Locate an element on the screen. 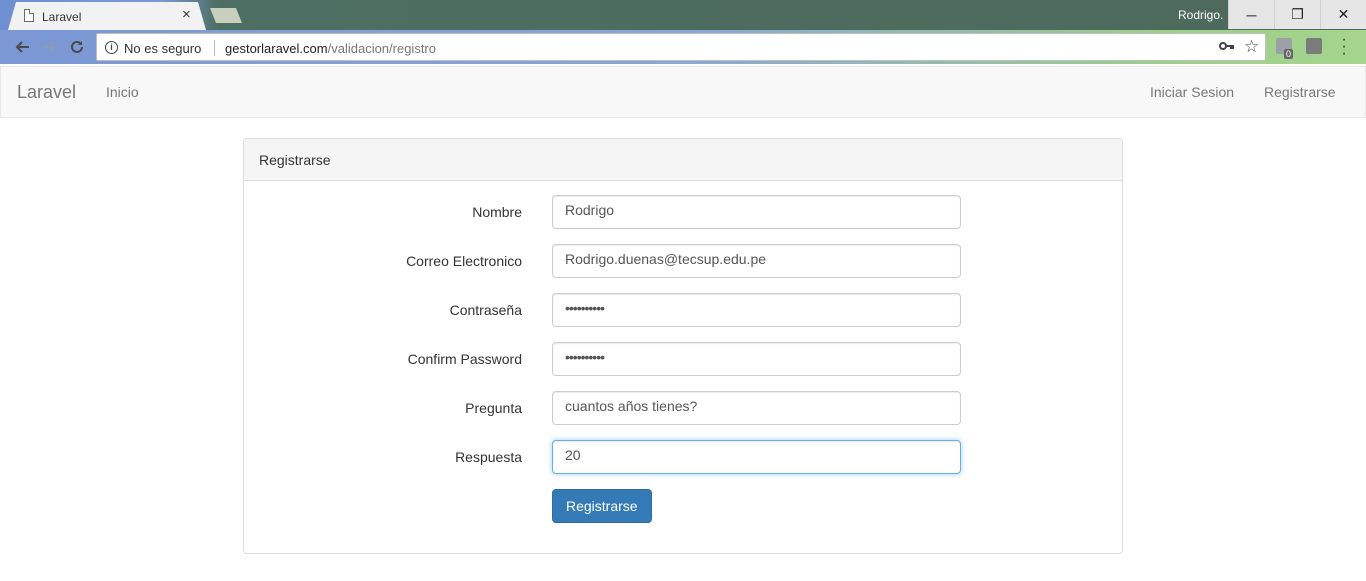  minimize-button: ─ is located at coordinates (1251, 14).